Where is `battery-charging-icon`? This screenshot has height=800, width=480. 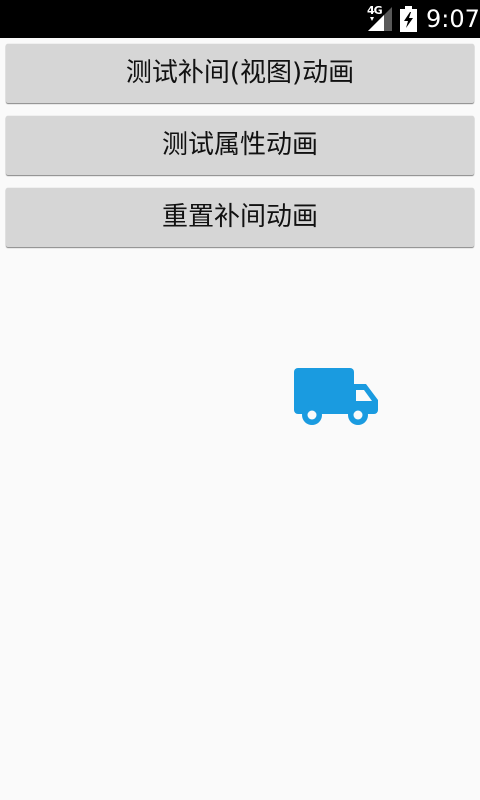
battery-charging-icon is located at coordinates (408, 19).